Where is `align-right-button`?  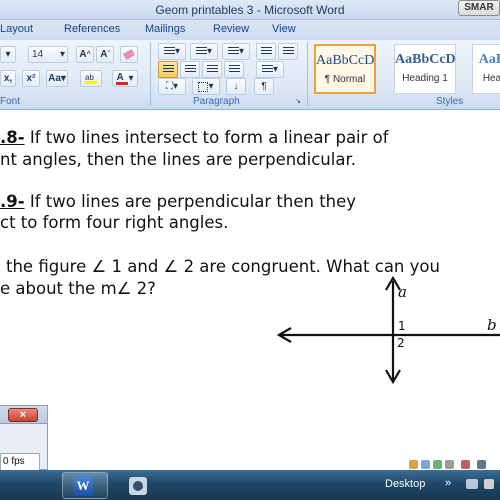
align-right-button is located at coordinates (212, 69).